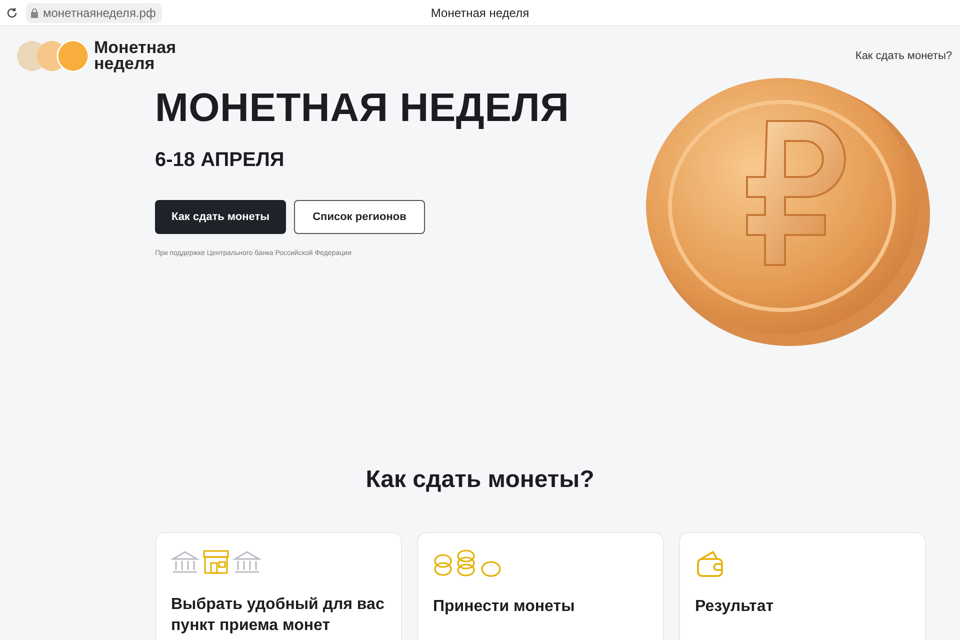  I want to click on address-bar: монетнаянеделя.рф, so click(94, 12).